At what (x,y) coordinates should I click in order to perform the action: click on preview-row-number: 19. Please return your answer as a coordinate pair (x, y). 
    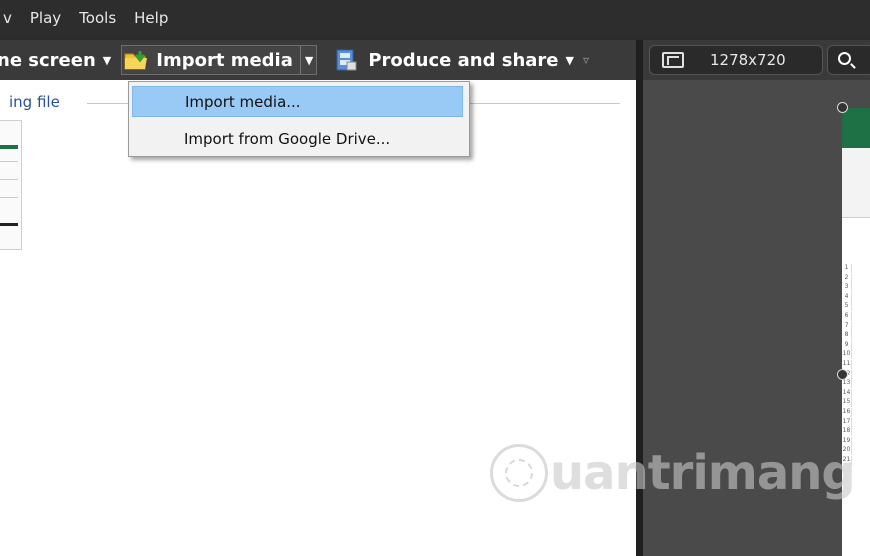
    Looking at the image, I should click on (847, 441).